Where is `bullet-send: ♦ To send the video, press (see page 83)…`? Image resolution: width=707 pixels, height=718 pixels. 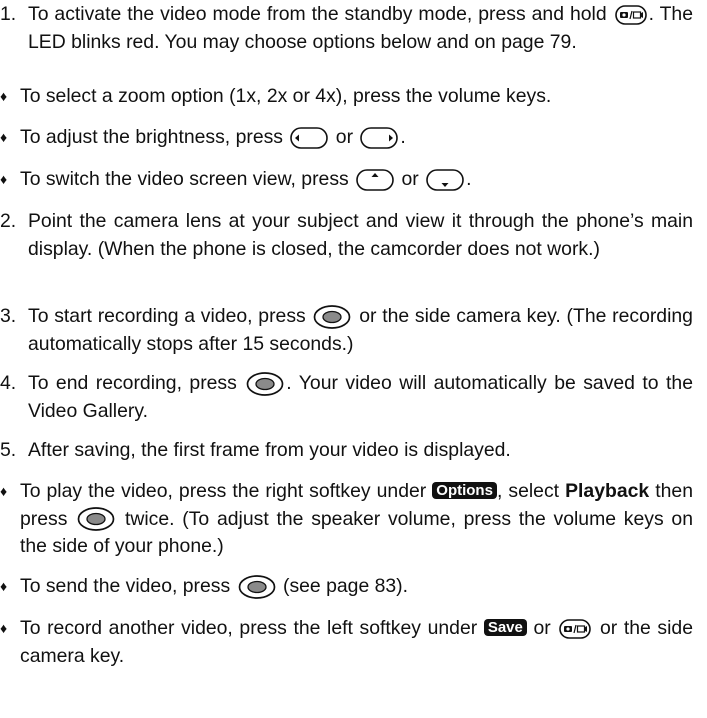
bullet-send: ♦ To send the video, press (see page 83)… is located at coordinates (346, 587).